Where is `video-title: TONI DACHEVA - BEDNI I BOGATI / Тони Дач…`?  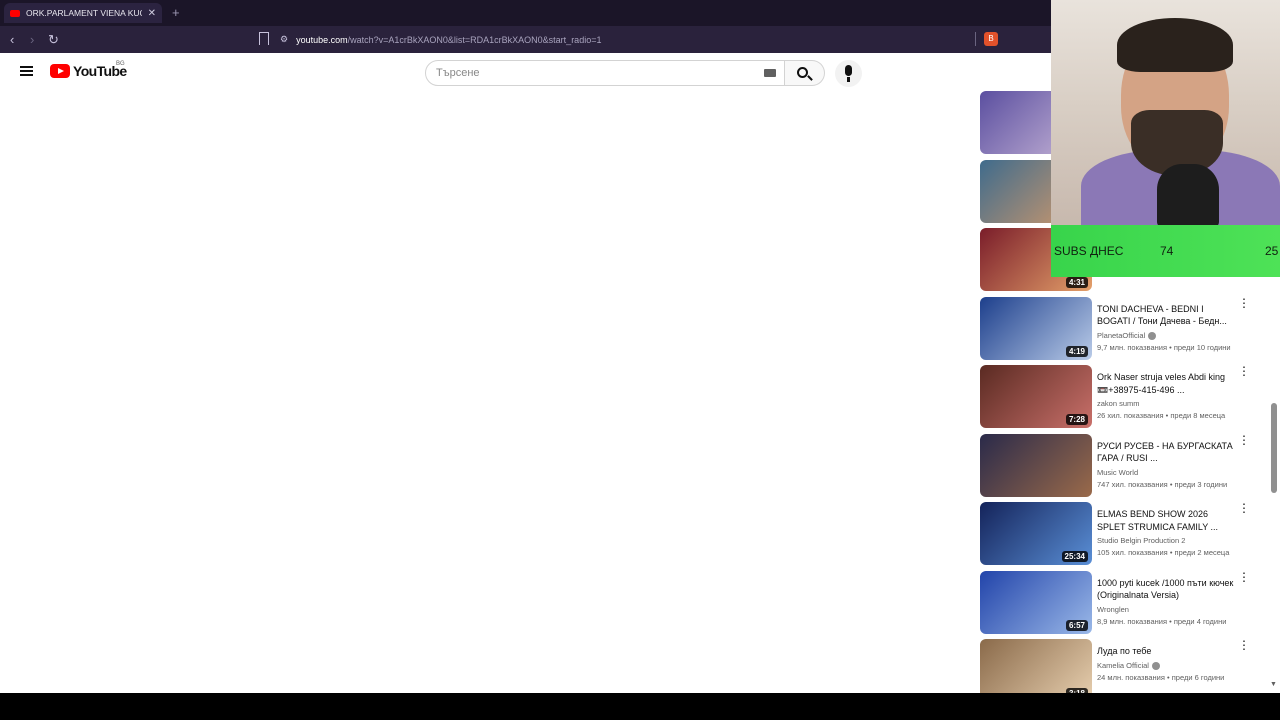
video-title: TONI DACHEVA - BEDNI I BOGATI / Тони Дач… is located at coordinates (1167, 315).